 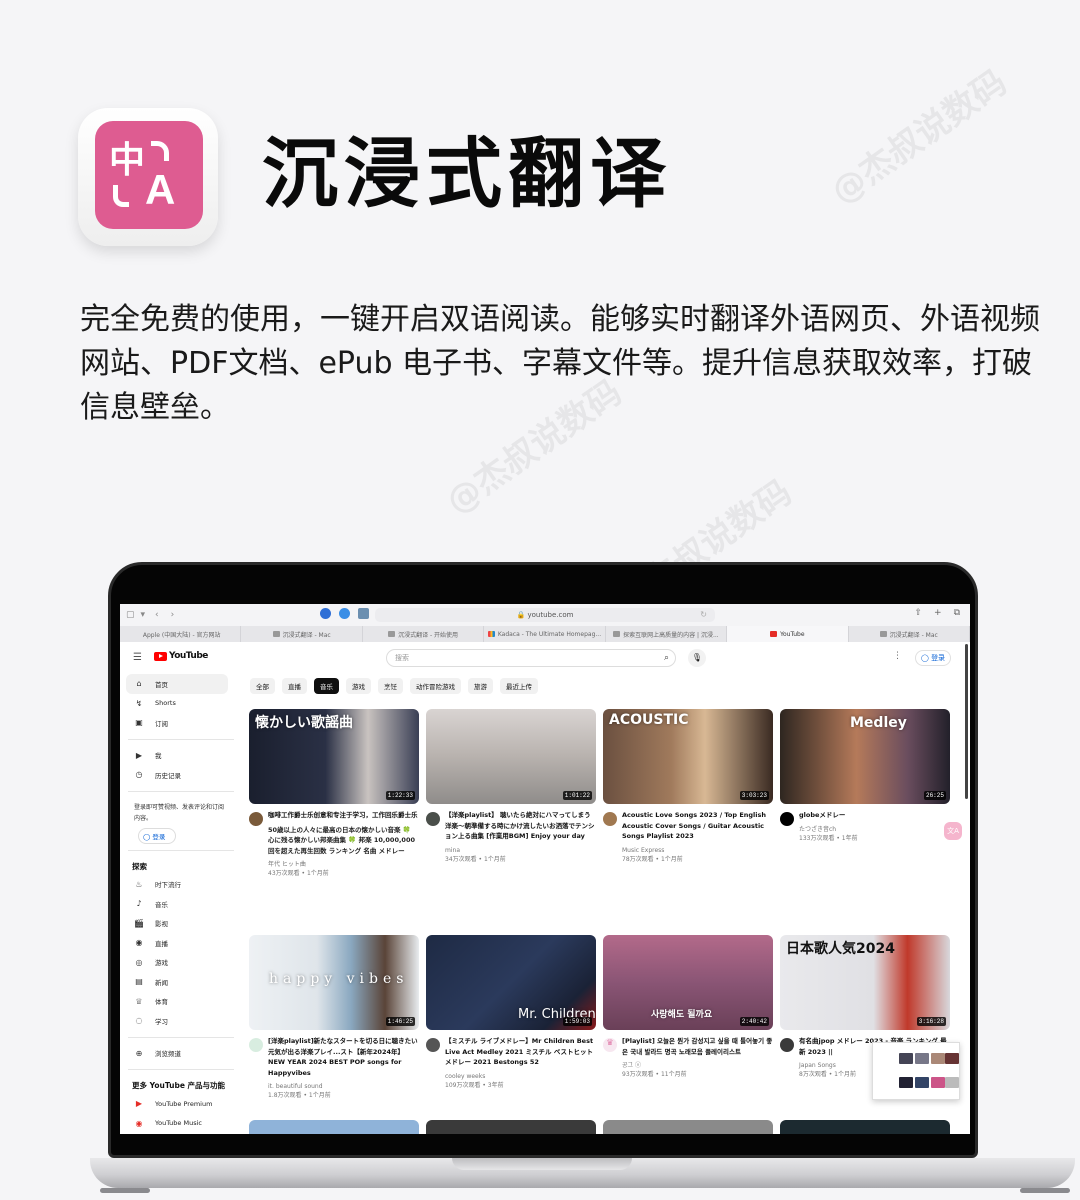 What do you see at coordinates (577, 795) in the screenshot?
I see `video-duration: 1:01:22` at bounding box center [577, 795].